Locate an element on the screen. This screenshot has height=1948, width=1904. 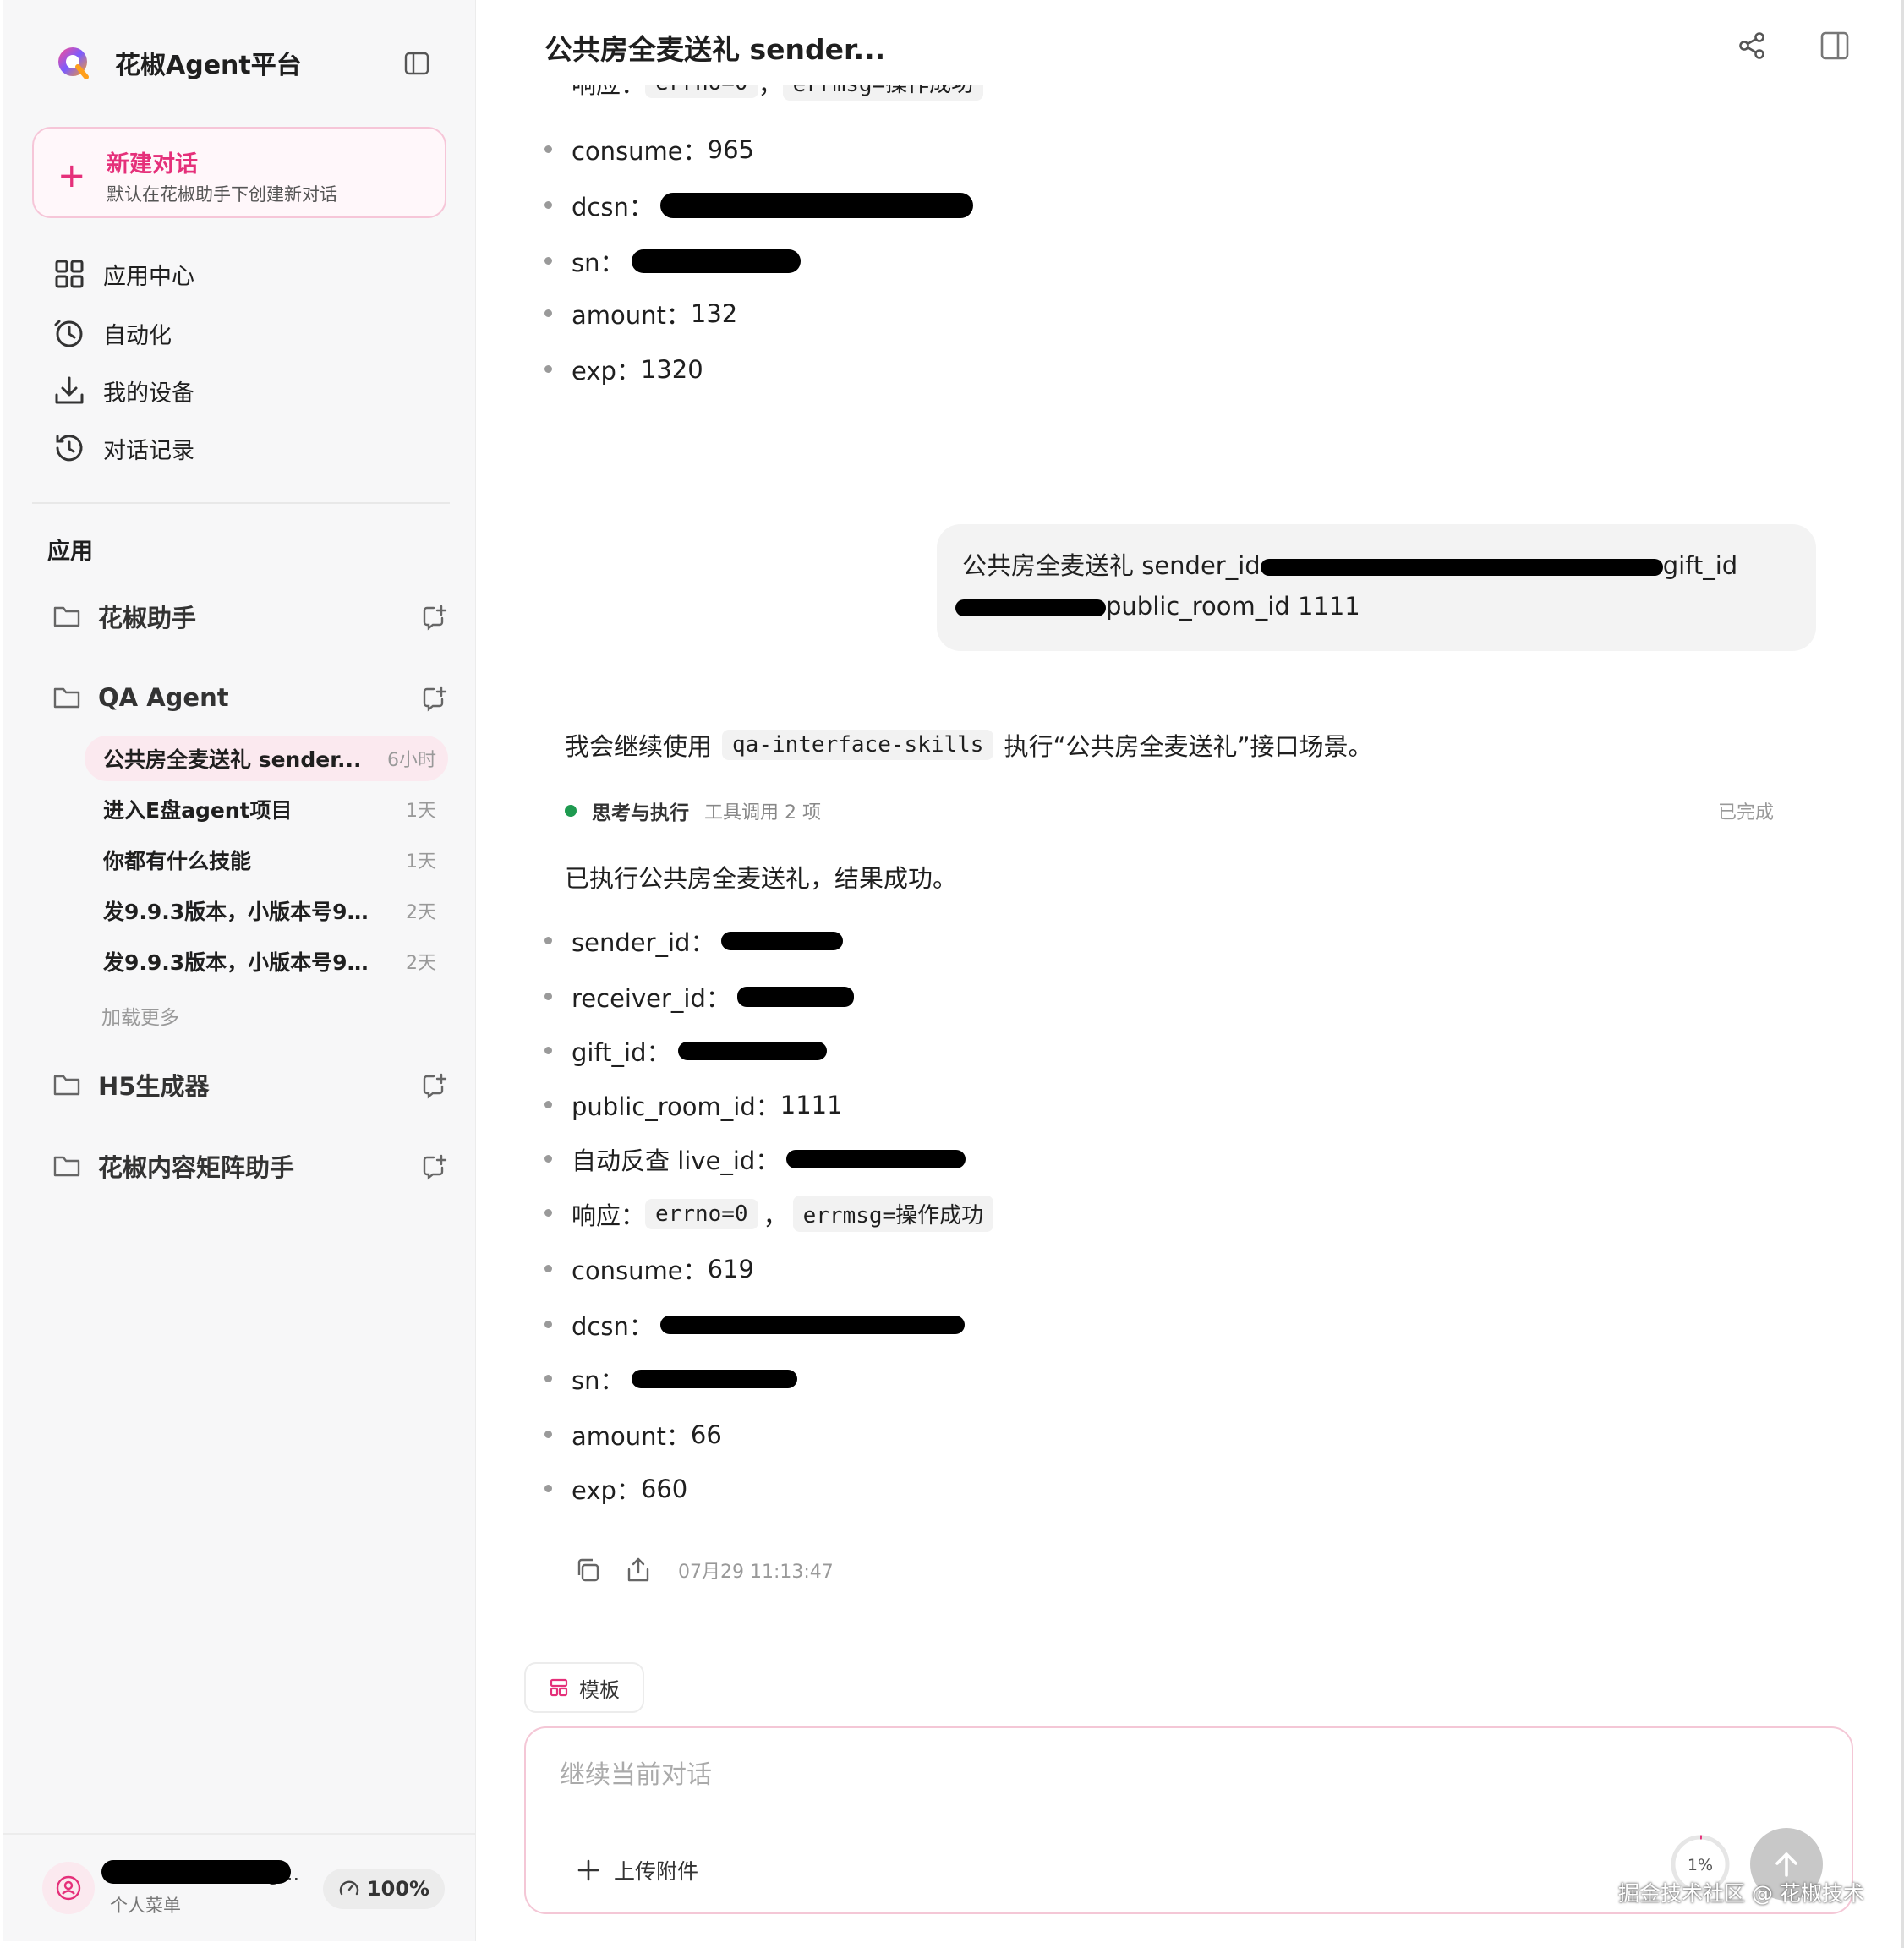
nav-label: 我的设备 is located at coordinates (148, 394).